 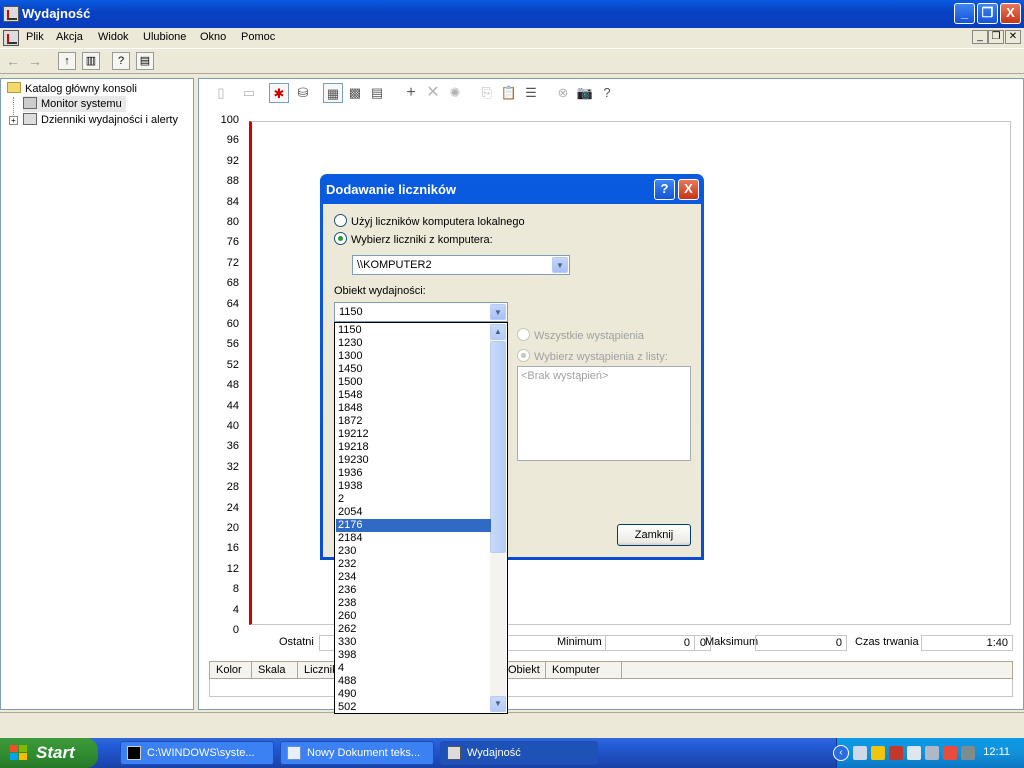 I want to click on radio-remote-icon, so click(x=340, y=238).